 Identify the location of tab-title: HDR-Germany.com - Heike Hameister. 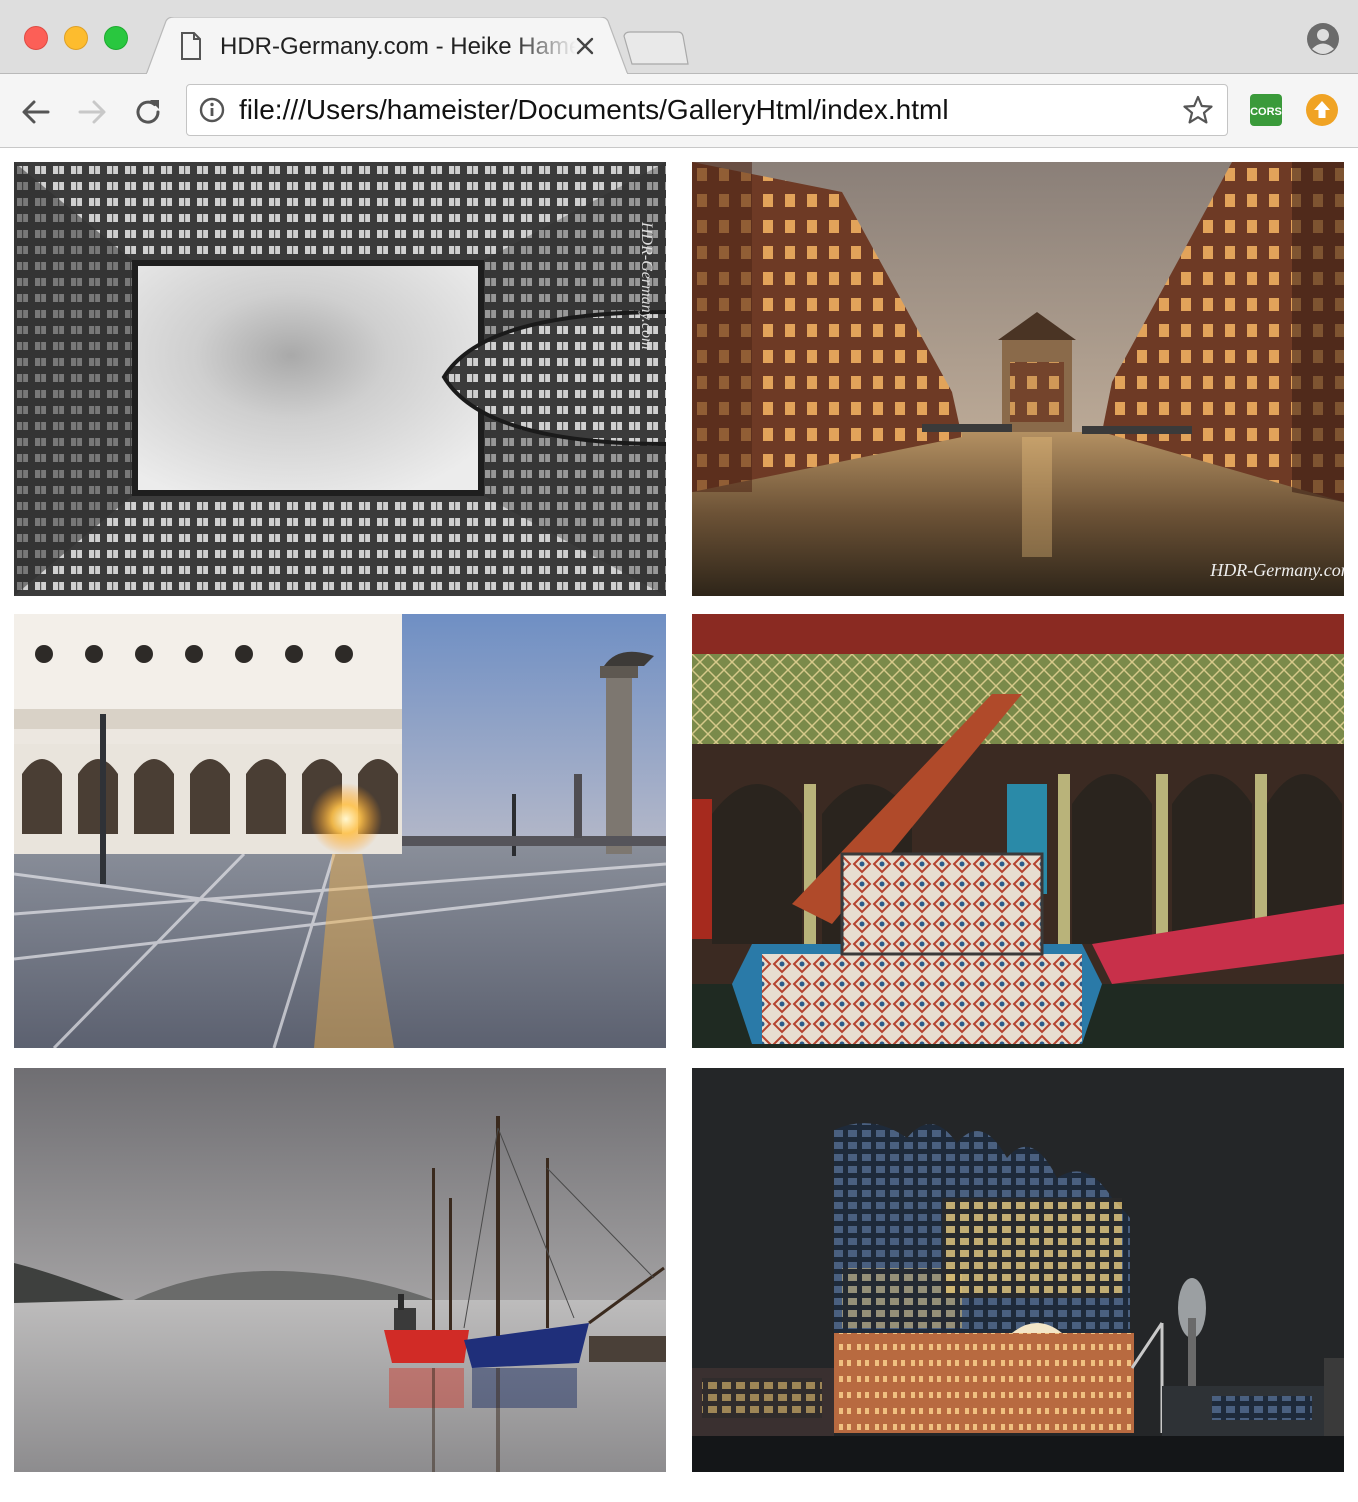
(398, 46).